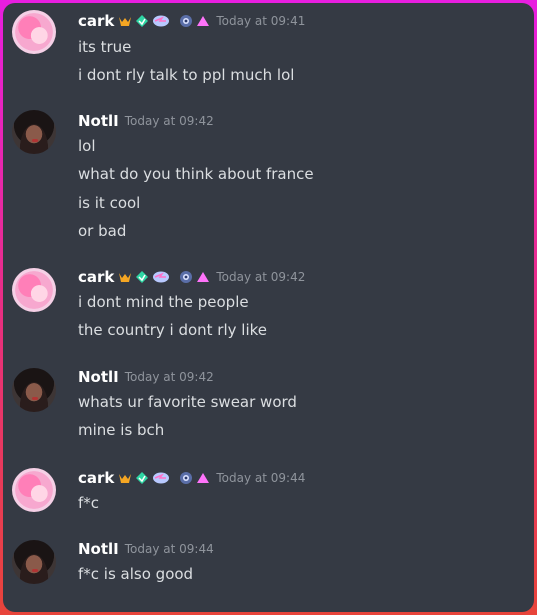  I want to click on message-text: lol, so click(87, 146).